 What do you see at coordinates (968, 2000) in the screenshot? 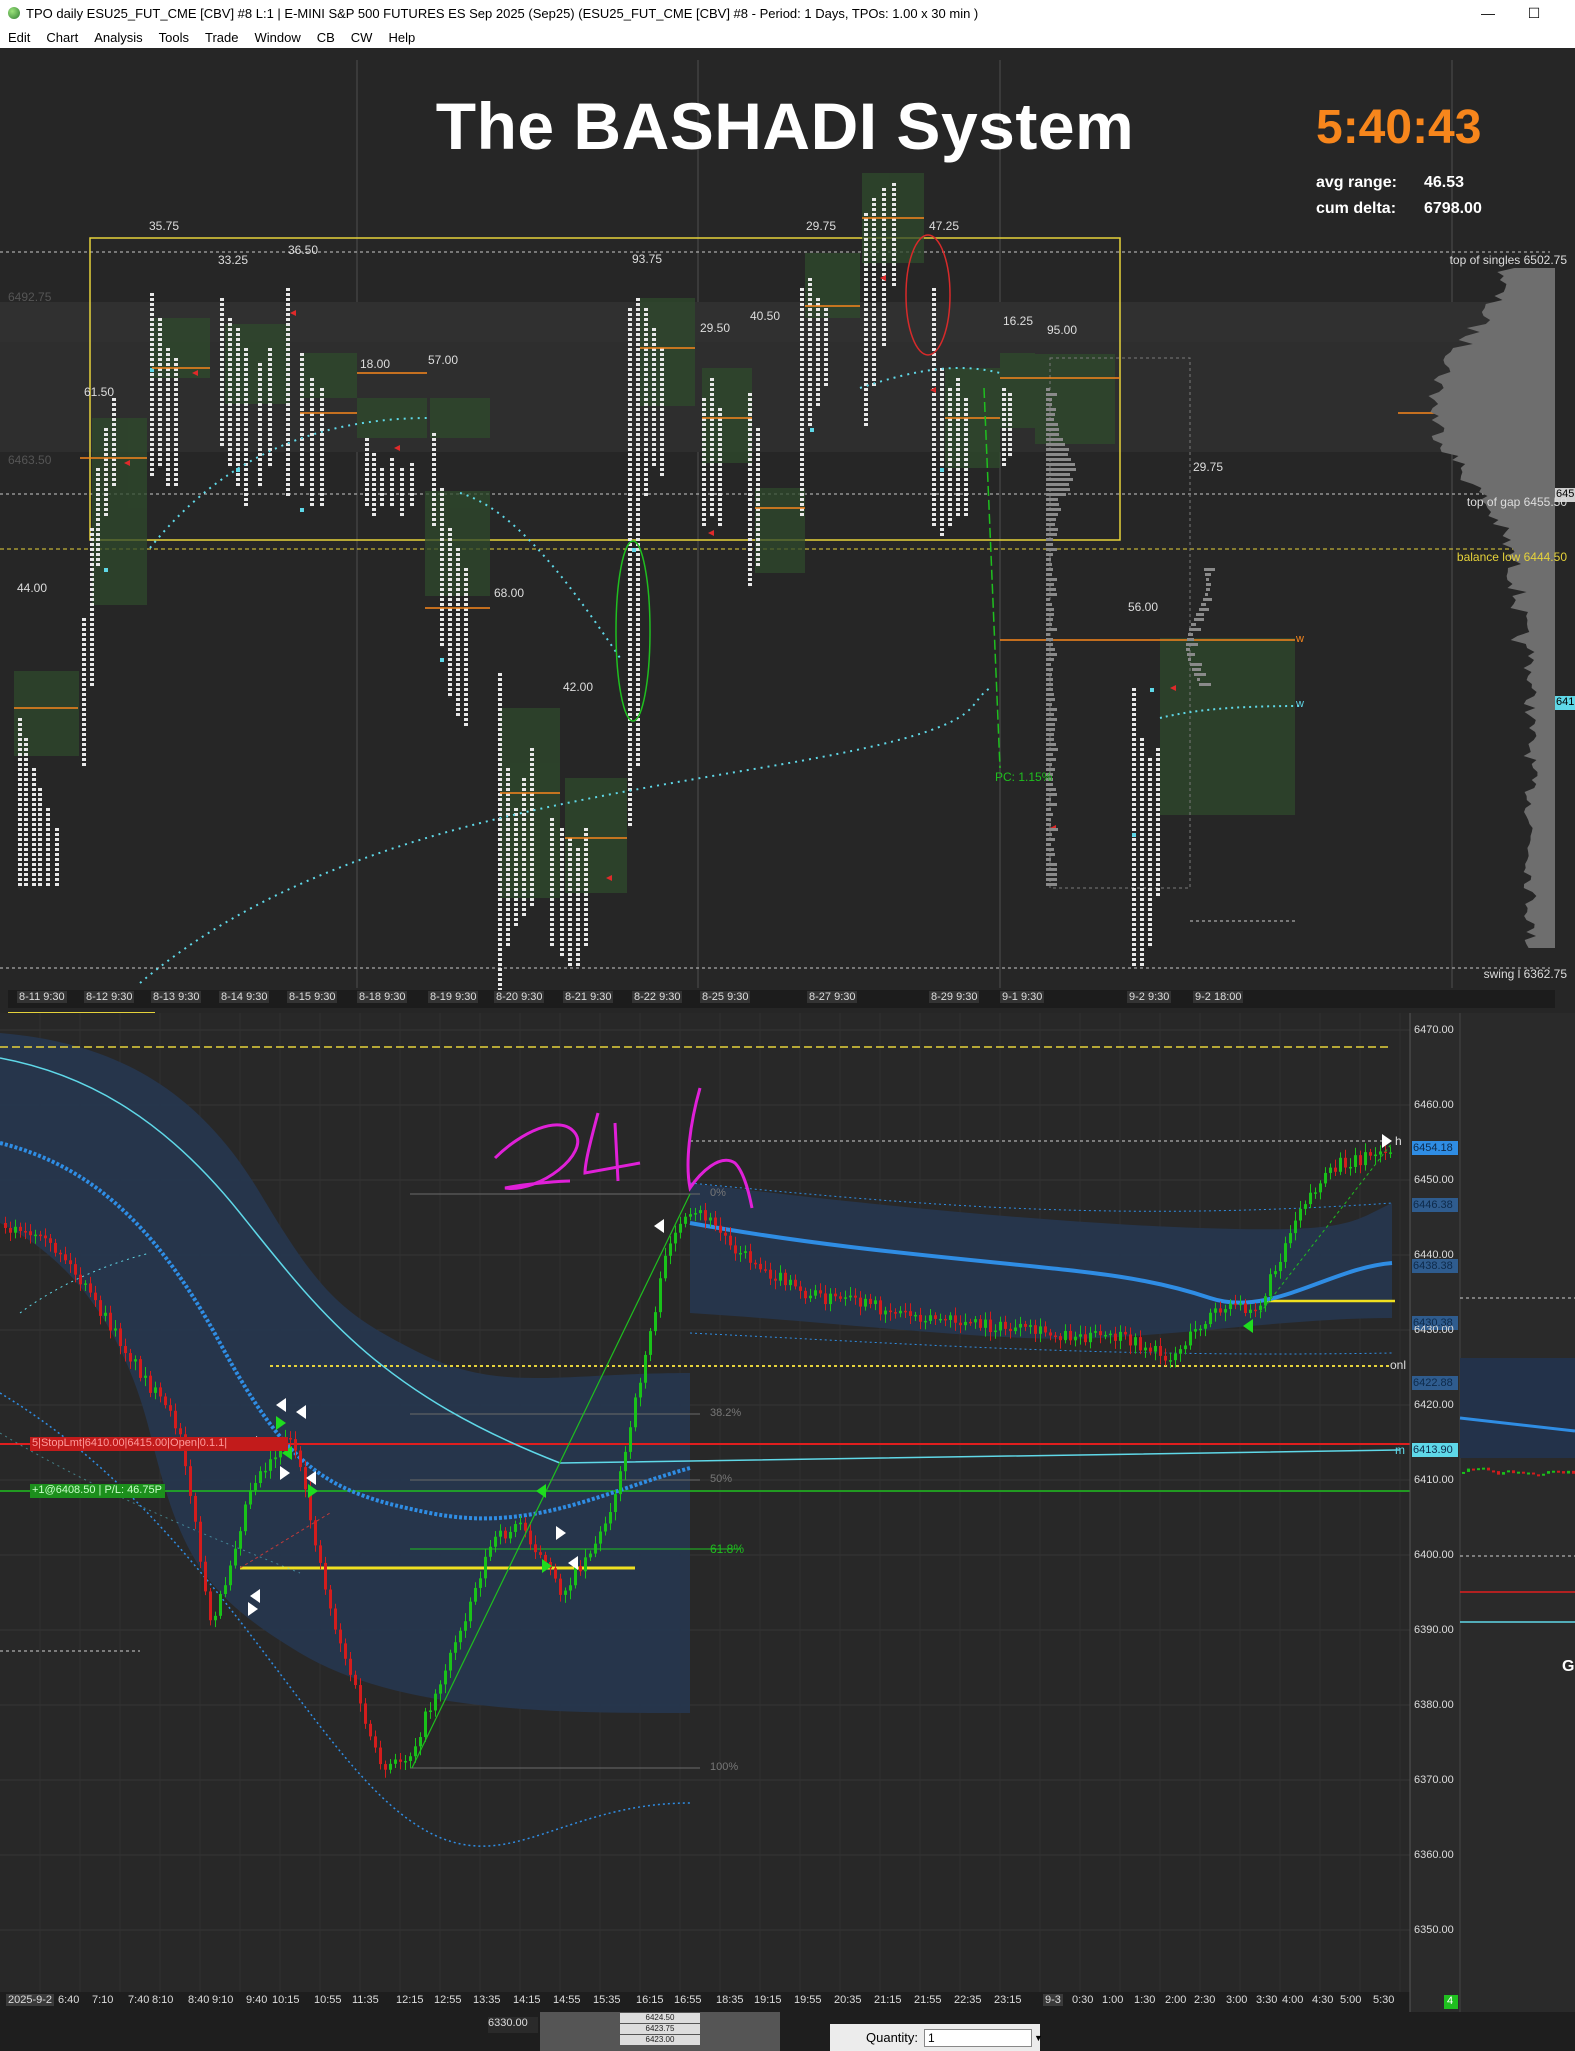
I see `x-tick: 22:35` at bounding box center [968, 2000].